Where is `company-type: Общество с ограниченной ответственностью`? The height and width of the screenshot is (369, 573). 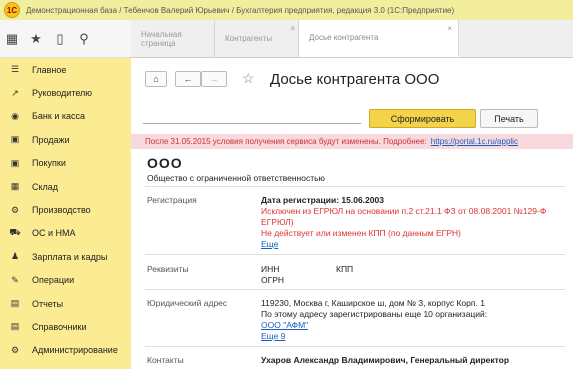 company-type: Общество с ограниченной ответственностью is located at coordinates (236, 178).